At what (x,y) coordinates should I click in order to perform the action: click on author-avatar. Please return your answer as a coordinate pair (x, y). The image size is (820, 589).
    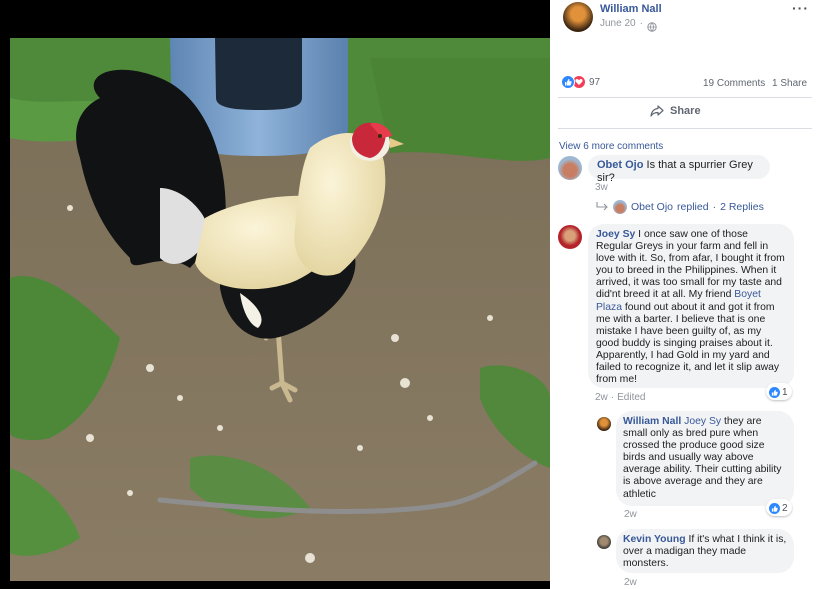
    Looking at the image, I should click on (578, 17).